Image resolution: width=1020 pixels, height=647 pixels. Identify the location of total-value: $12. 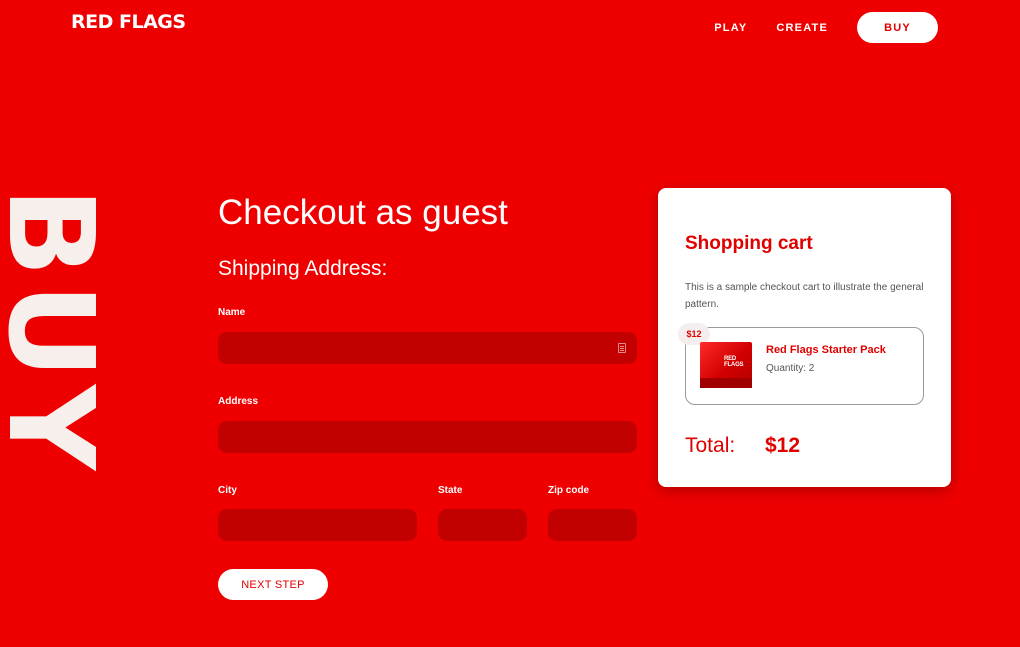
(783, 445).